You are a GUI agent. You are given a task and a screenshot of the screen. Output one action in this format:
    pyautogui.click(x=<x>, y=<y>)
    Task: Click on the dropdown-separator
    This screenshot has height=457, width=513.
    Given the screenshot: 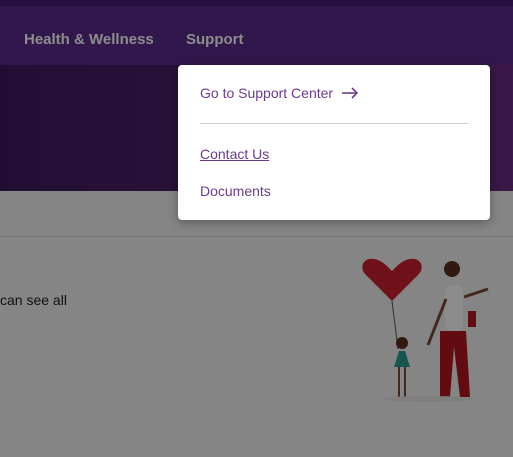 What is the action you would take?
    pyautogui.click(x=334, y=123)
    